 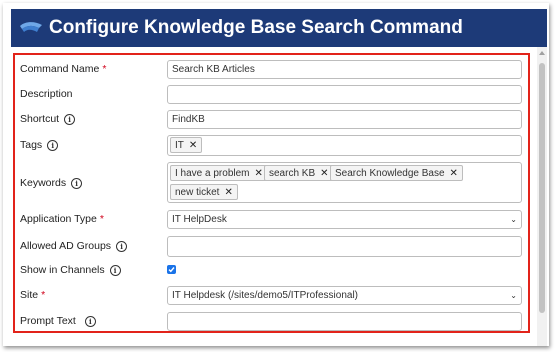 I want to click on command-name-input: Search KB Articles, so click(x=344, y=69).